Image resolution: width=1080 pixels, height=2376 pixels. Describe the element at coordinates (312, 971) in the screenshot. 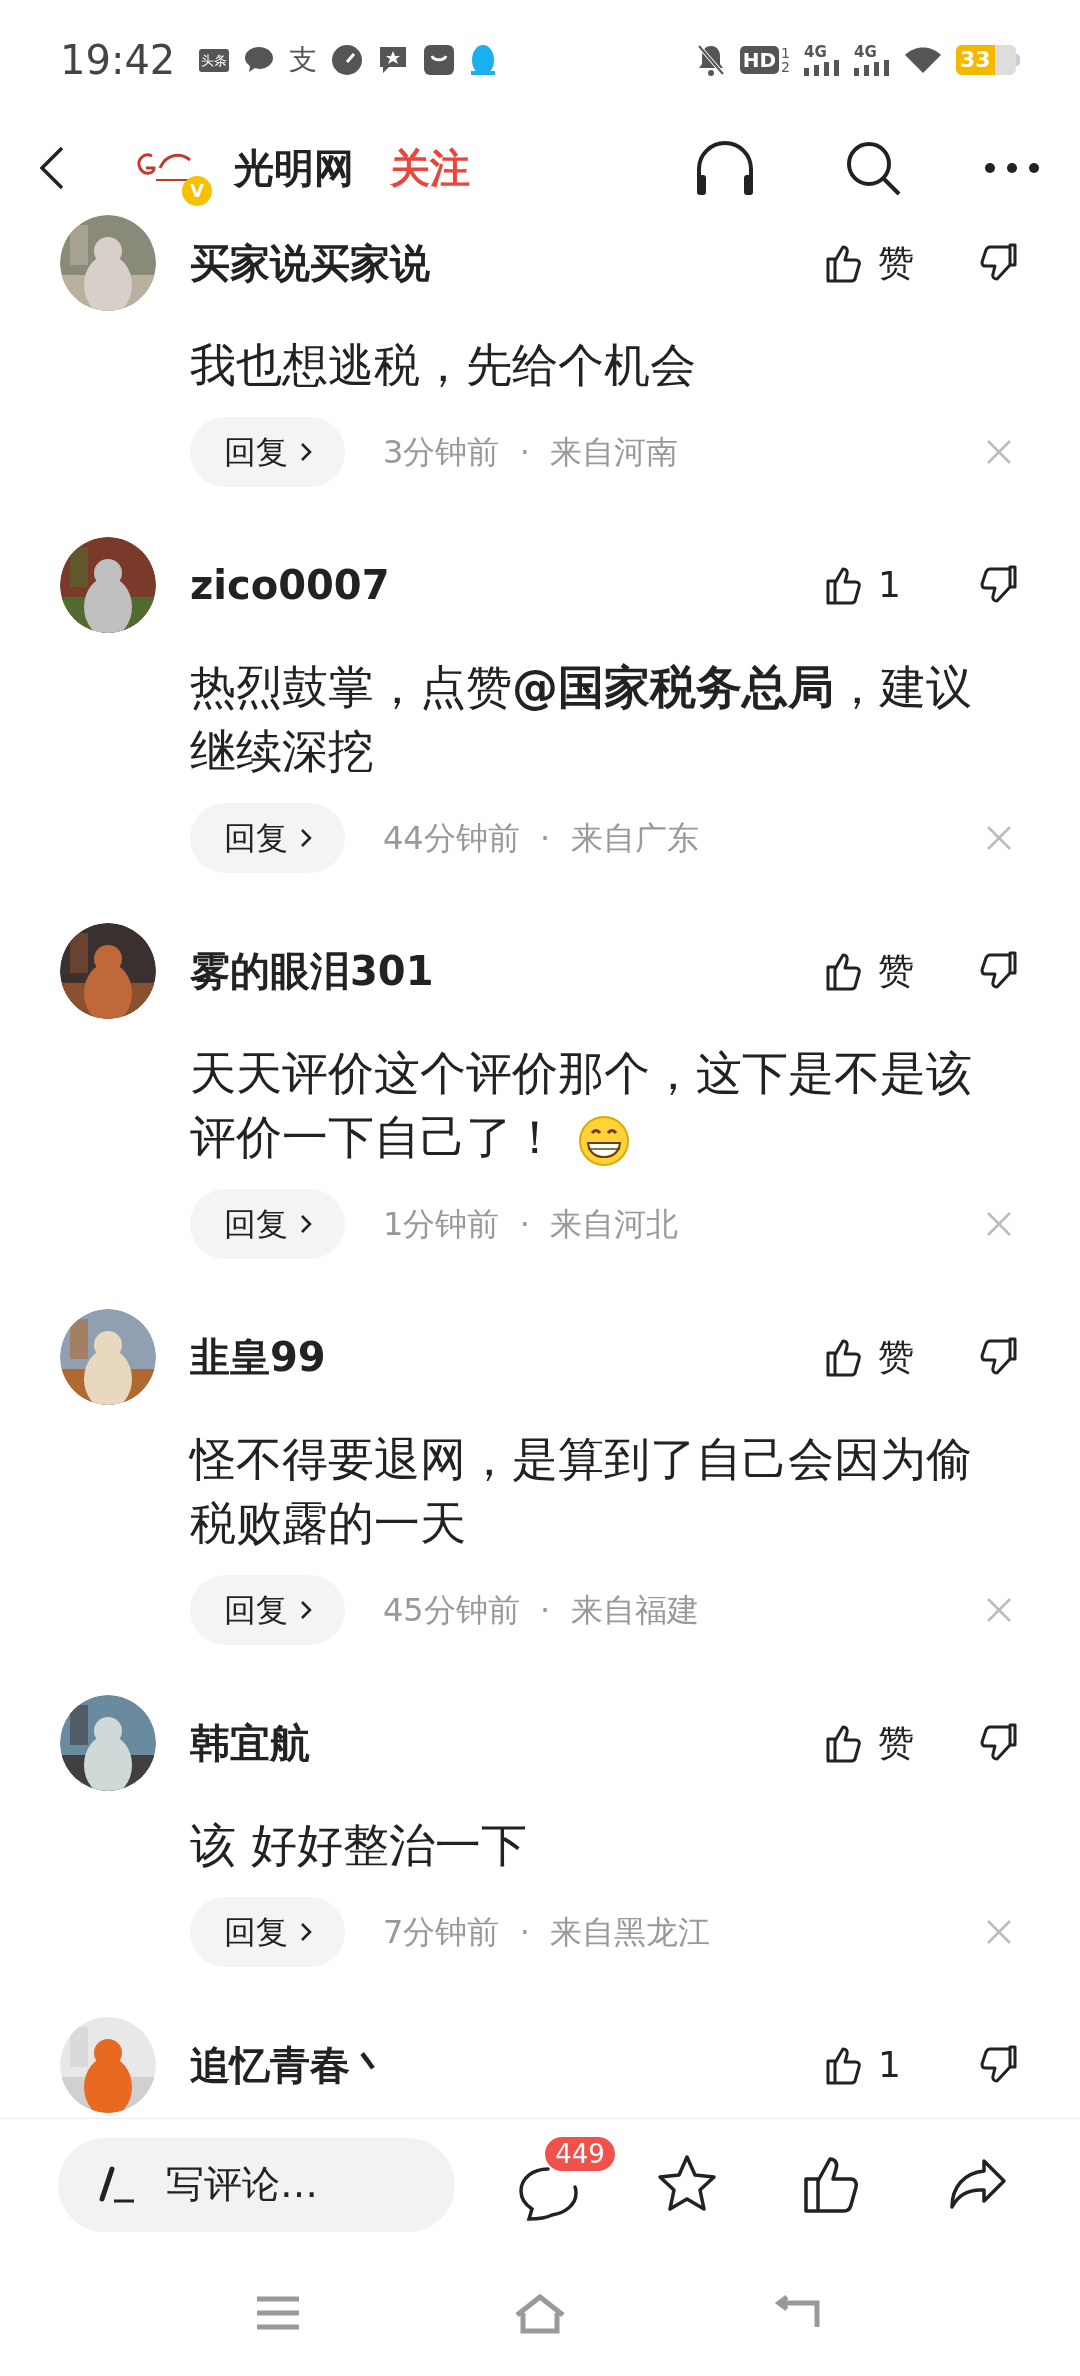

I see `commenter-name: 雾的眼泪301` at that location.